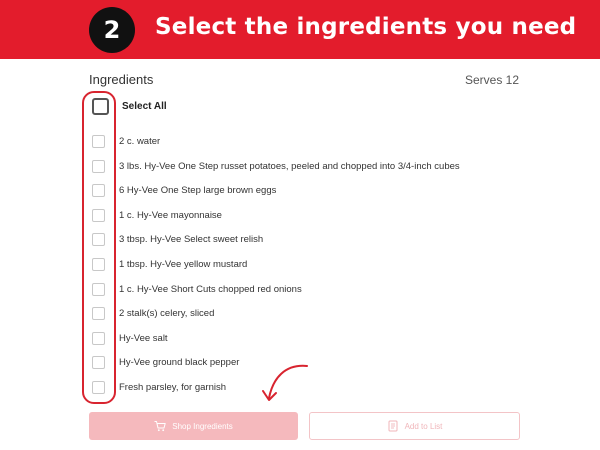  Describe the element at coordinates (202, 426) in the screenshot. I see `shop-ingredients-label: Shop Ingredients` at that location.